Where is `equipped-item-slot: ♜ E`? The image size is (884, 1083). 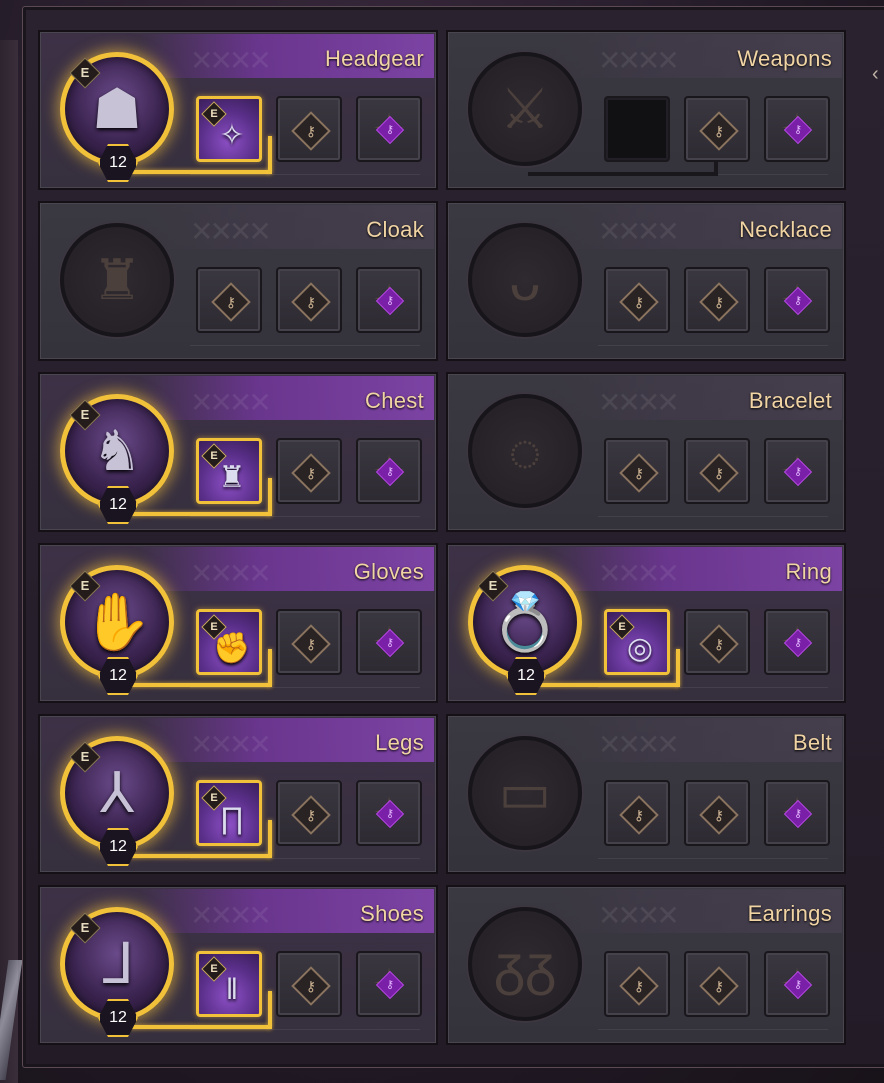 equipped-item-slot: ♜ E is located at coordinates (229, 471).